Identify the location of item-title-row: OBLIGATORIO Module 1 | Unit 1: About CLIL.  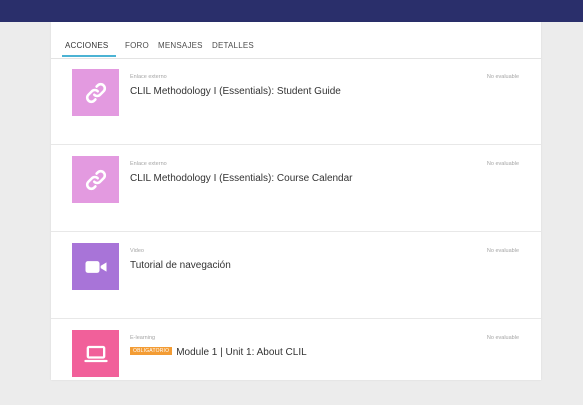
(218, 352).